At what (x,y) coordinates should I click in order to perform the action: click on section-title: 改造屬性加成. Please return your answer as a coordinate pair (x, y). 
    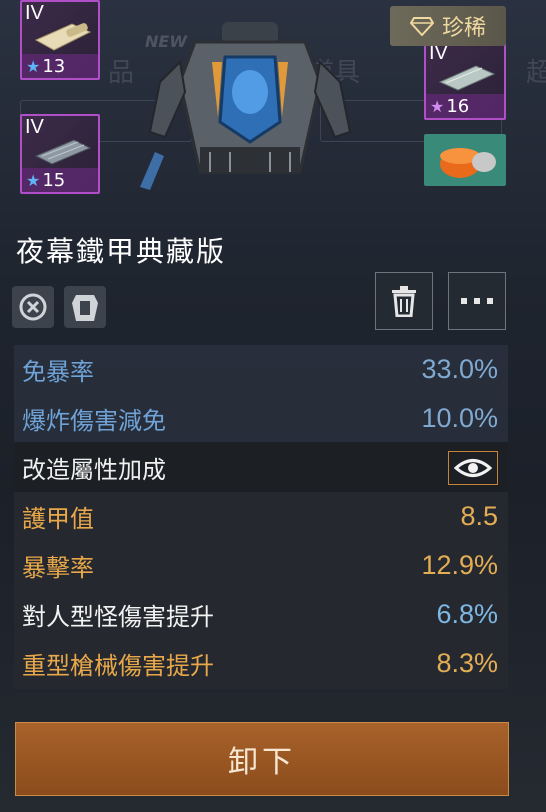
    Looking at the image, I should click on (94, 470).